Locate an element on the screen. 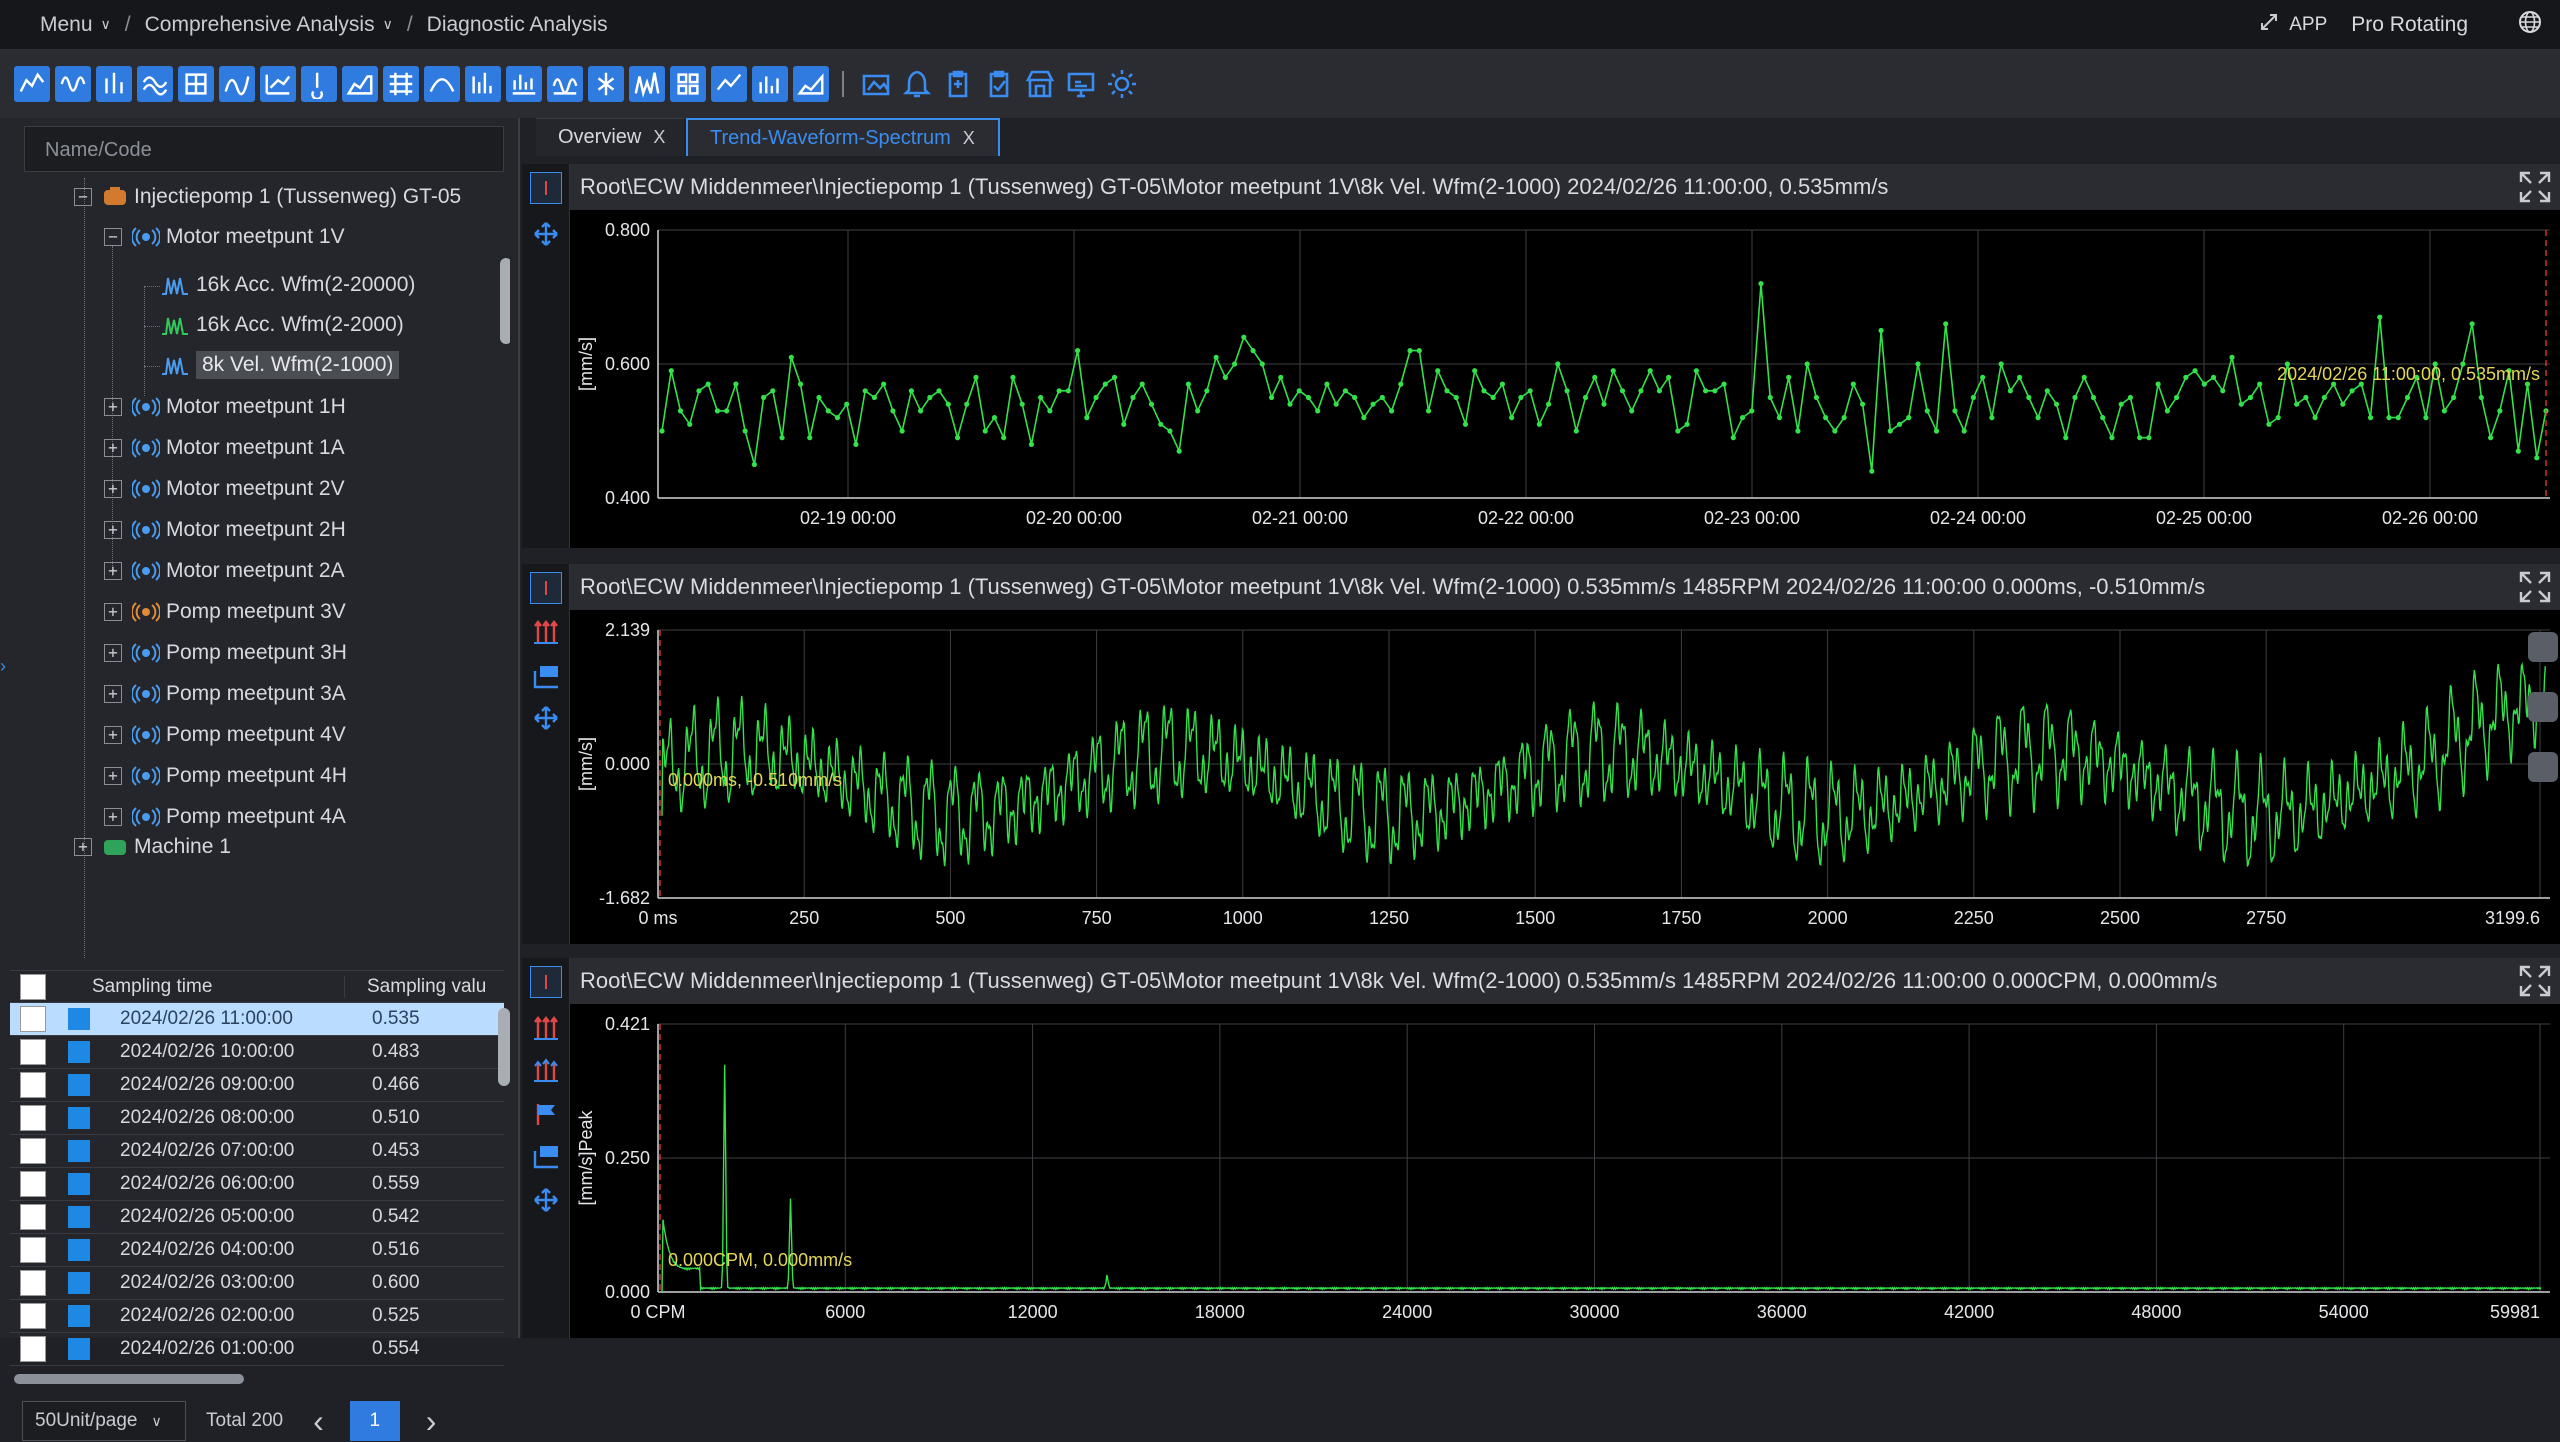  orbit-icon is located at coordinates (196, 84).